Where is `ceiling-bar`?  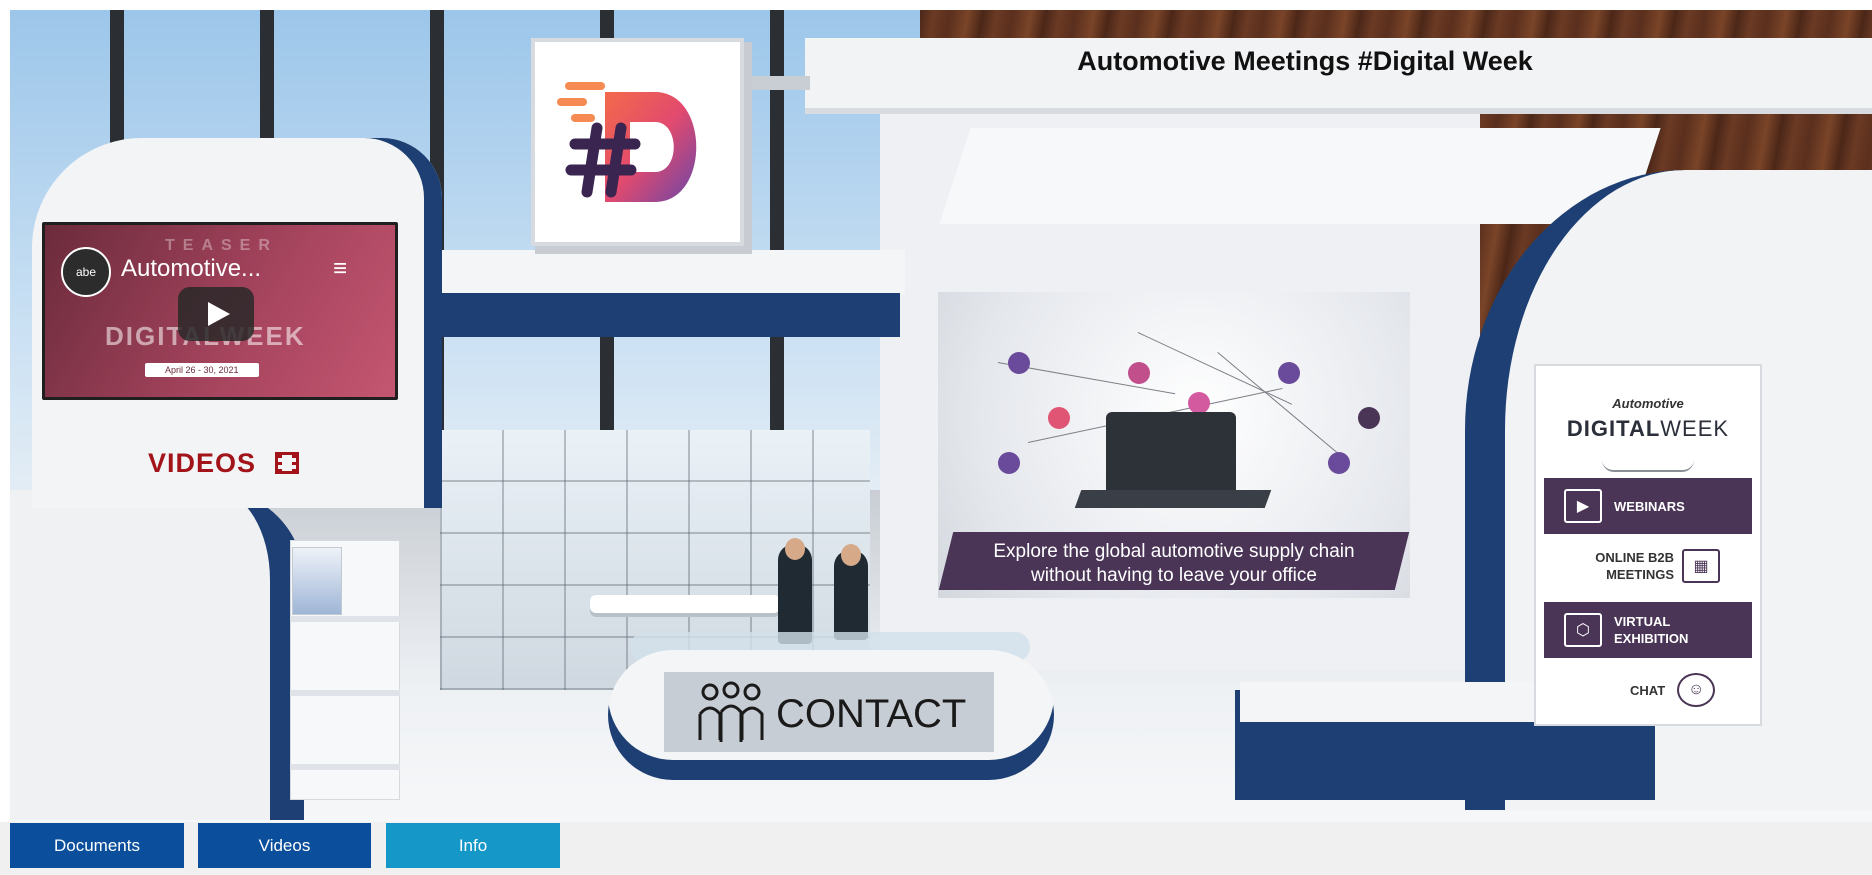 ceiling-bar is located at coordinates (1300, 176).